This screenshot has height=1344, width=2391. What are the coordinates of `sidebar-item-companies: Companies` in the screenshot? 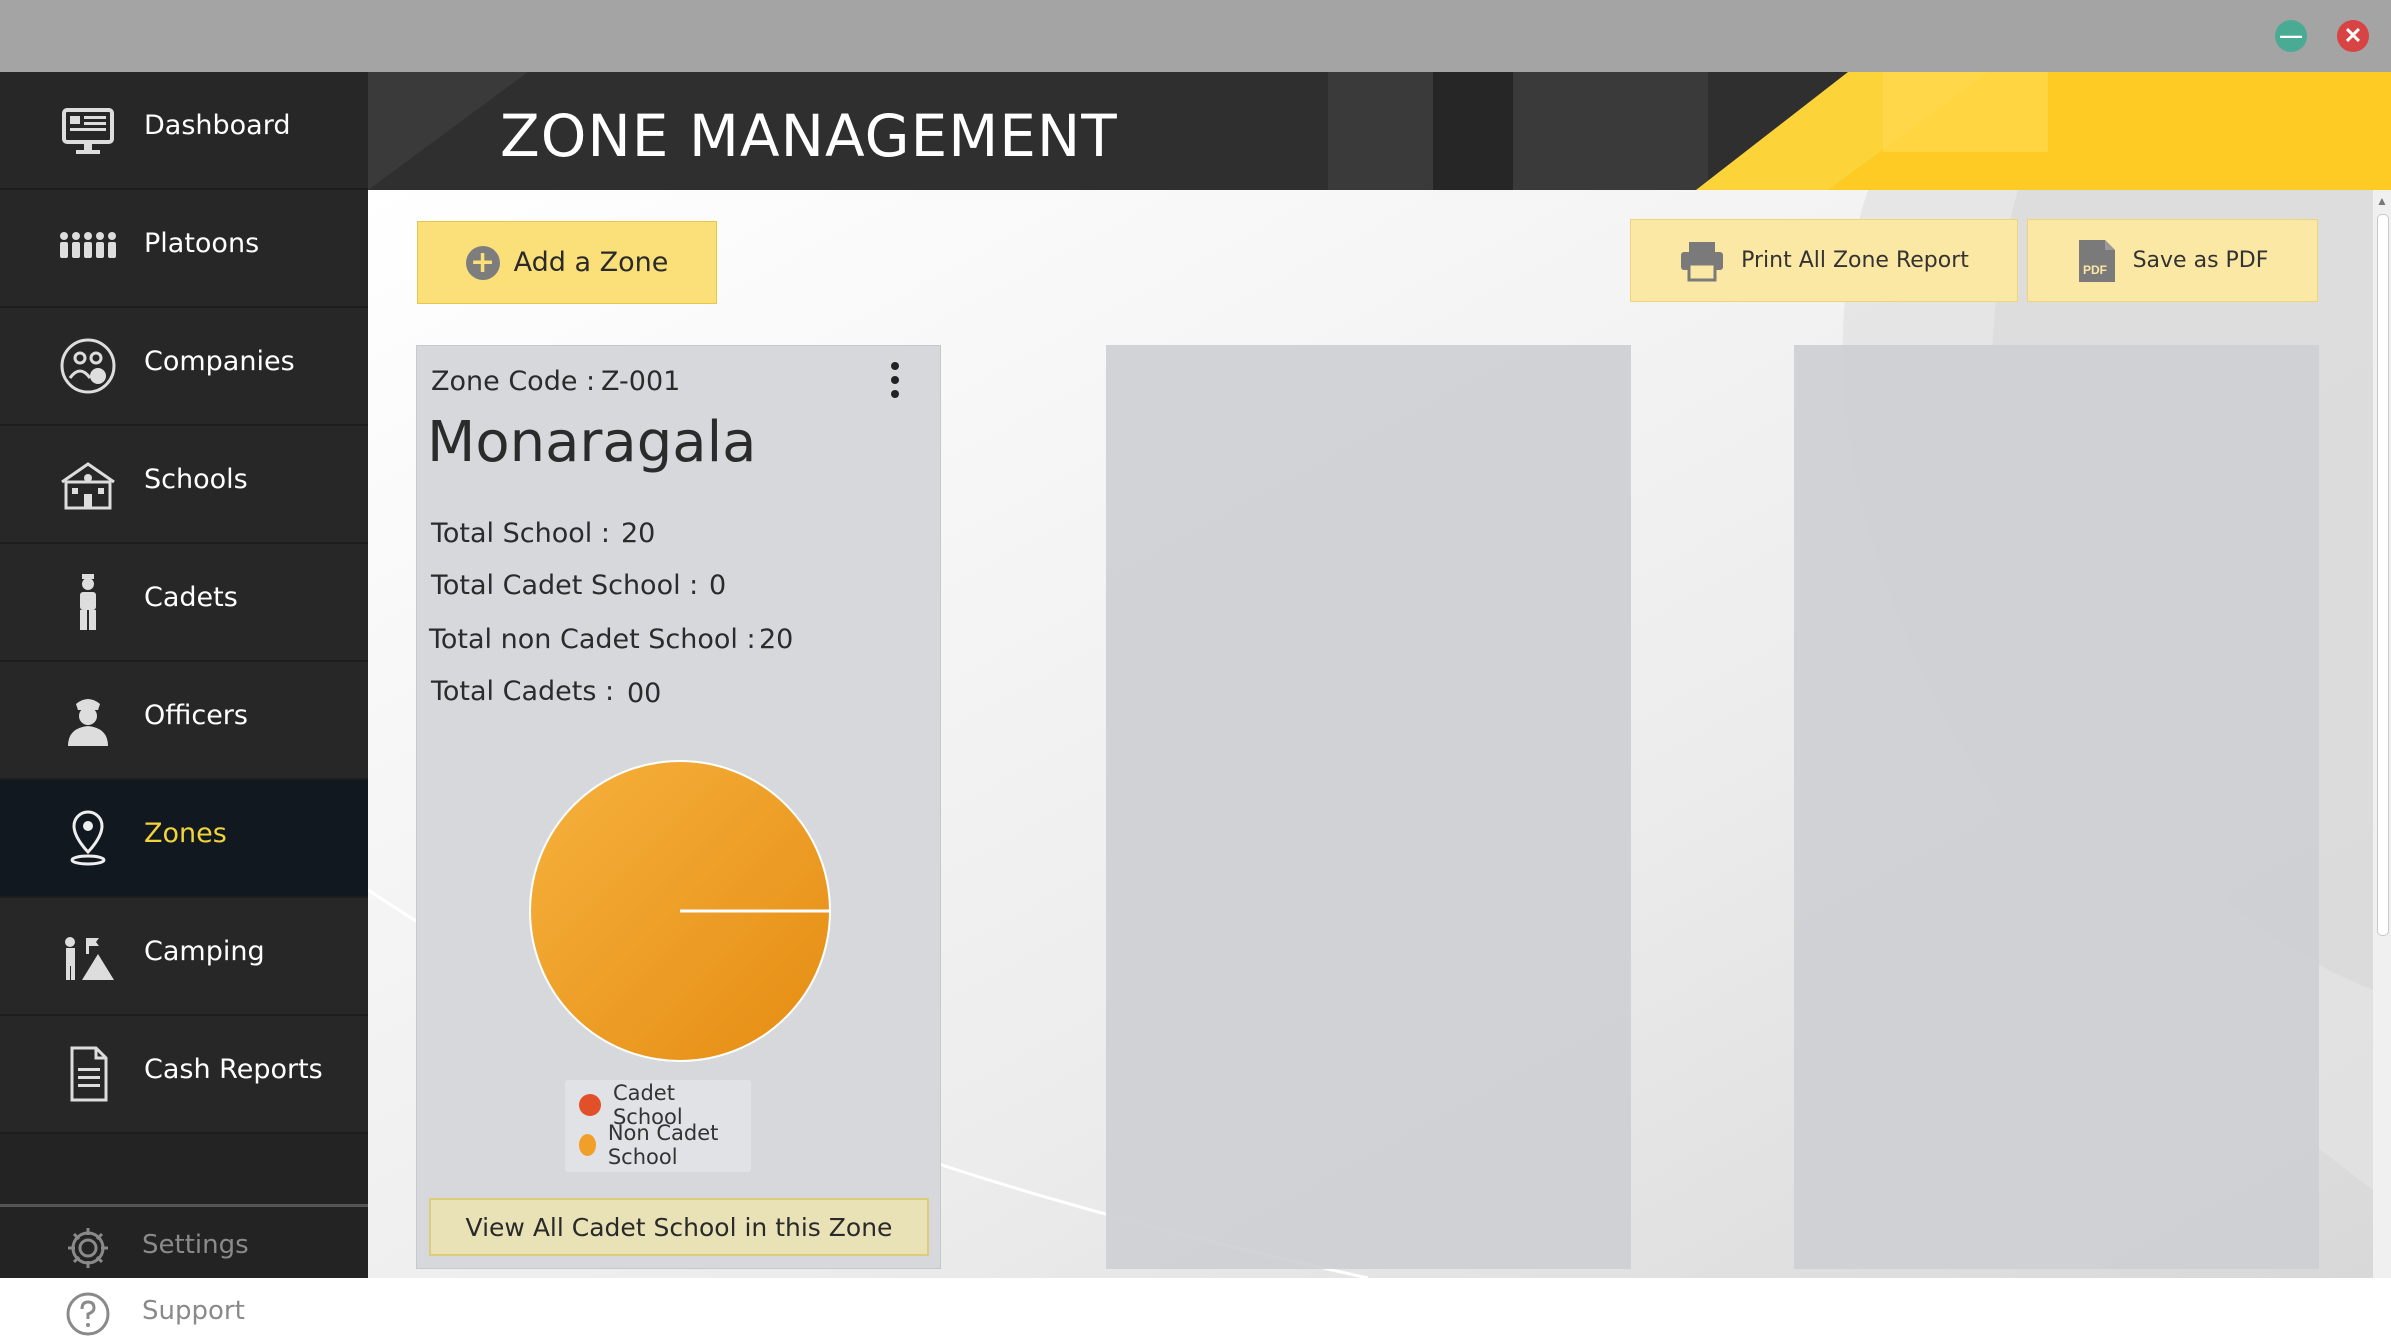 It's located at (184, 367).